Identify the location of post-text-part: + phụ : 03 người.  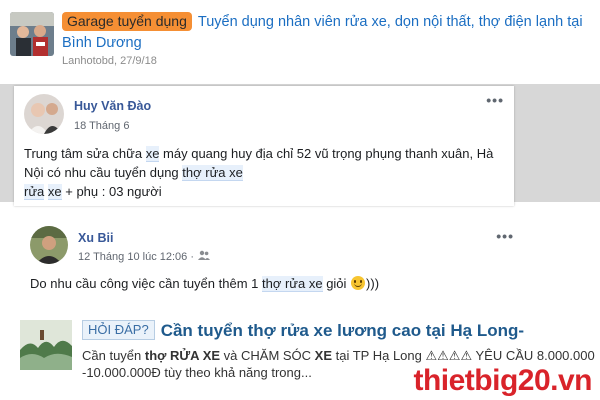
(111, 191).